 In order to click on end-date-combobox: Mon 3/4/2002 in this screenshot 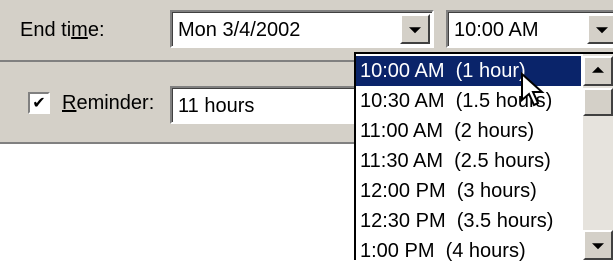, I will do `click(302, 29)`.